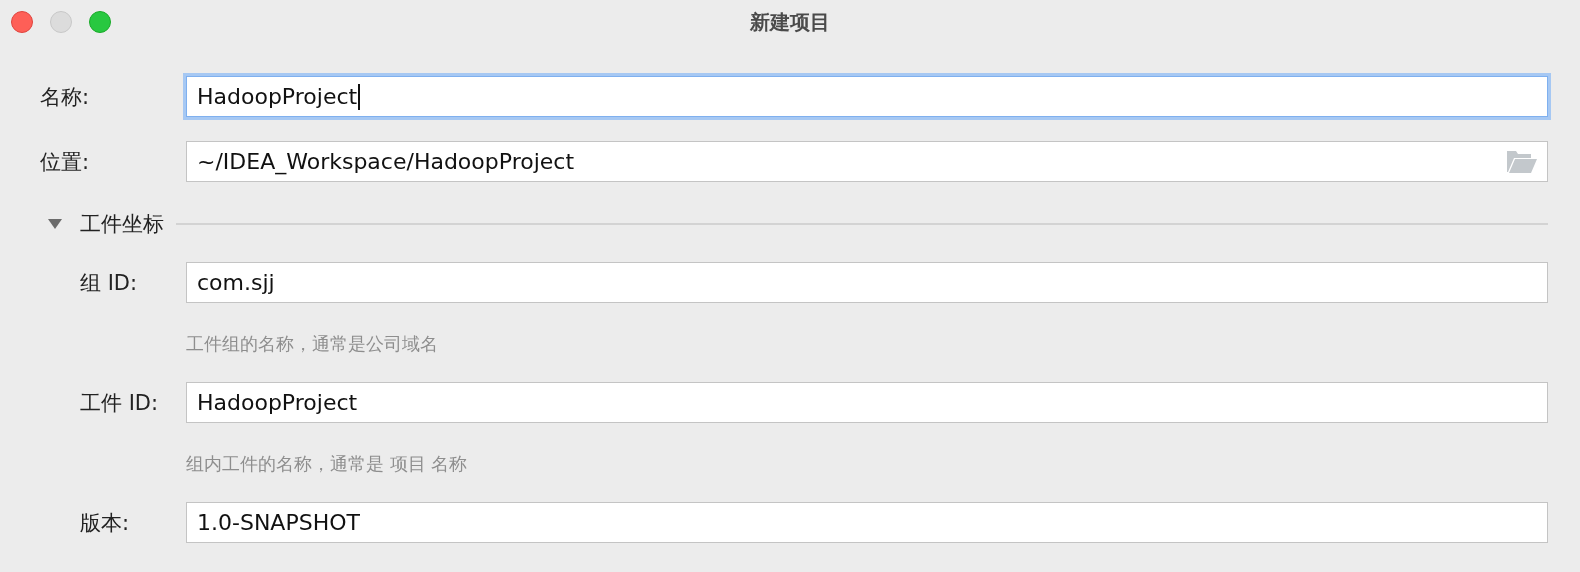 The image size is (1580, 572). What do you see at coordinates (65, 97) in the screenshot?
I see `field-label: 名称:` at bounding box center [65, 97].